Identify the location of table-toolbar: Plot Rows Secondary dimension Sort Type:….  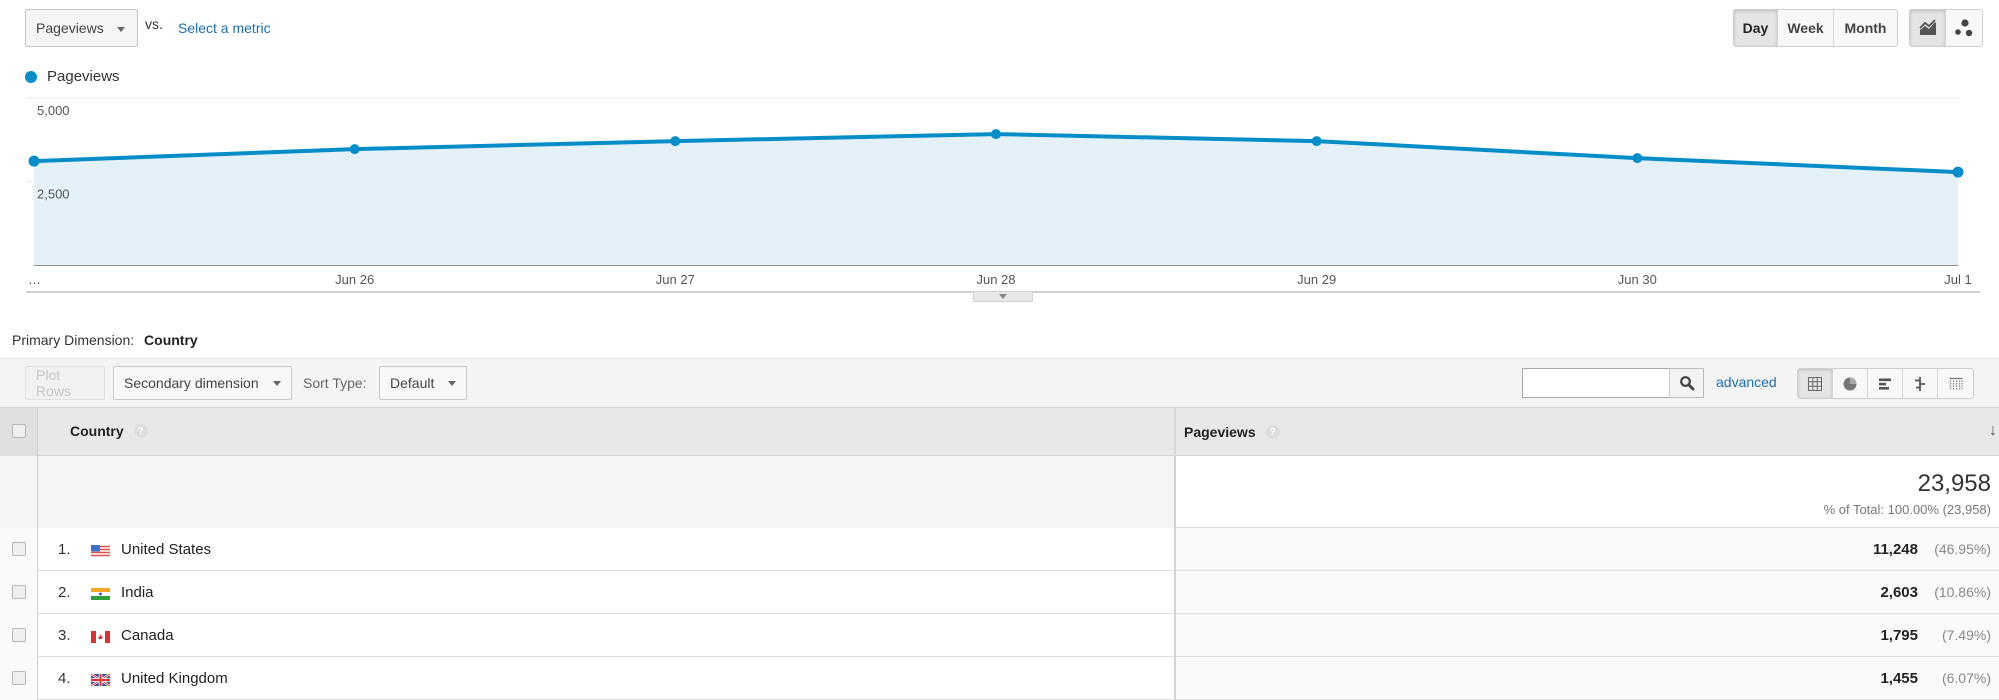
(999, 383).